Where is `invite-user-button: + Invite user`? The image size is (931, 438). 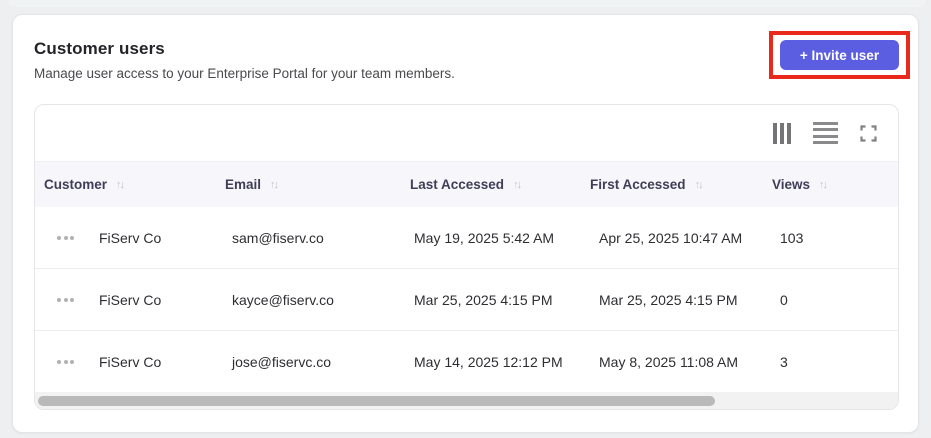
invite-user-button: + Invite user is located at coordinates (839, 55).